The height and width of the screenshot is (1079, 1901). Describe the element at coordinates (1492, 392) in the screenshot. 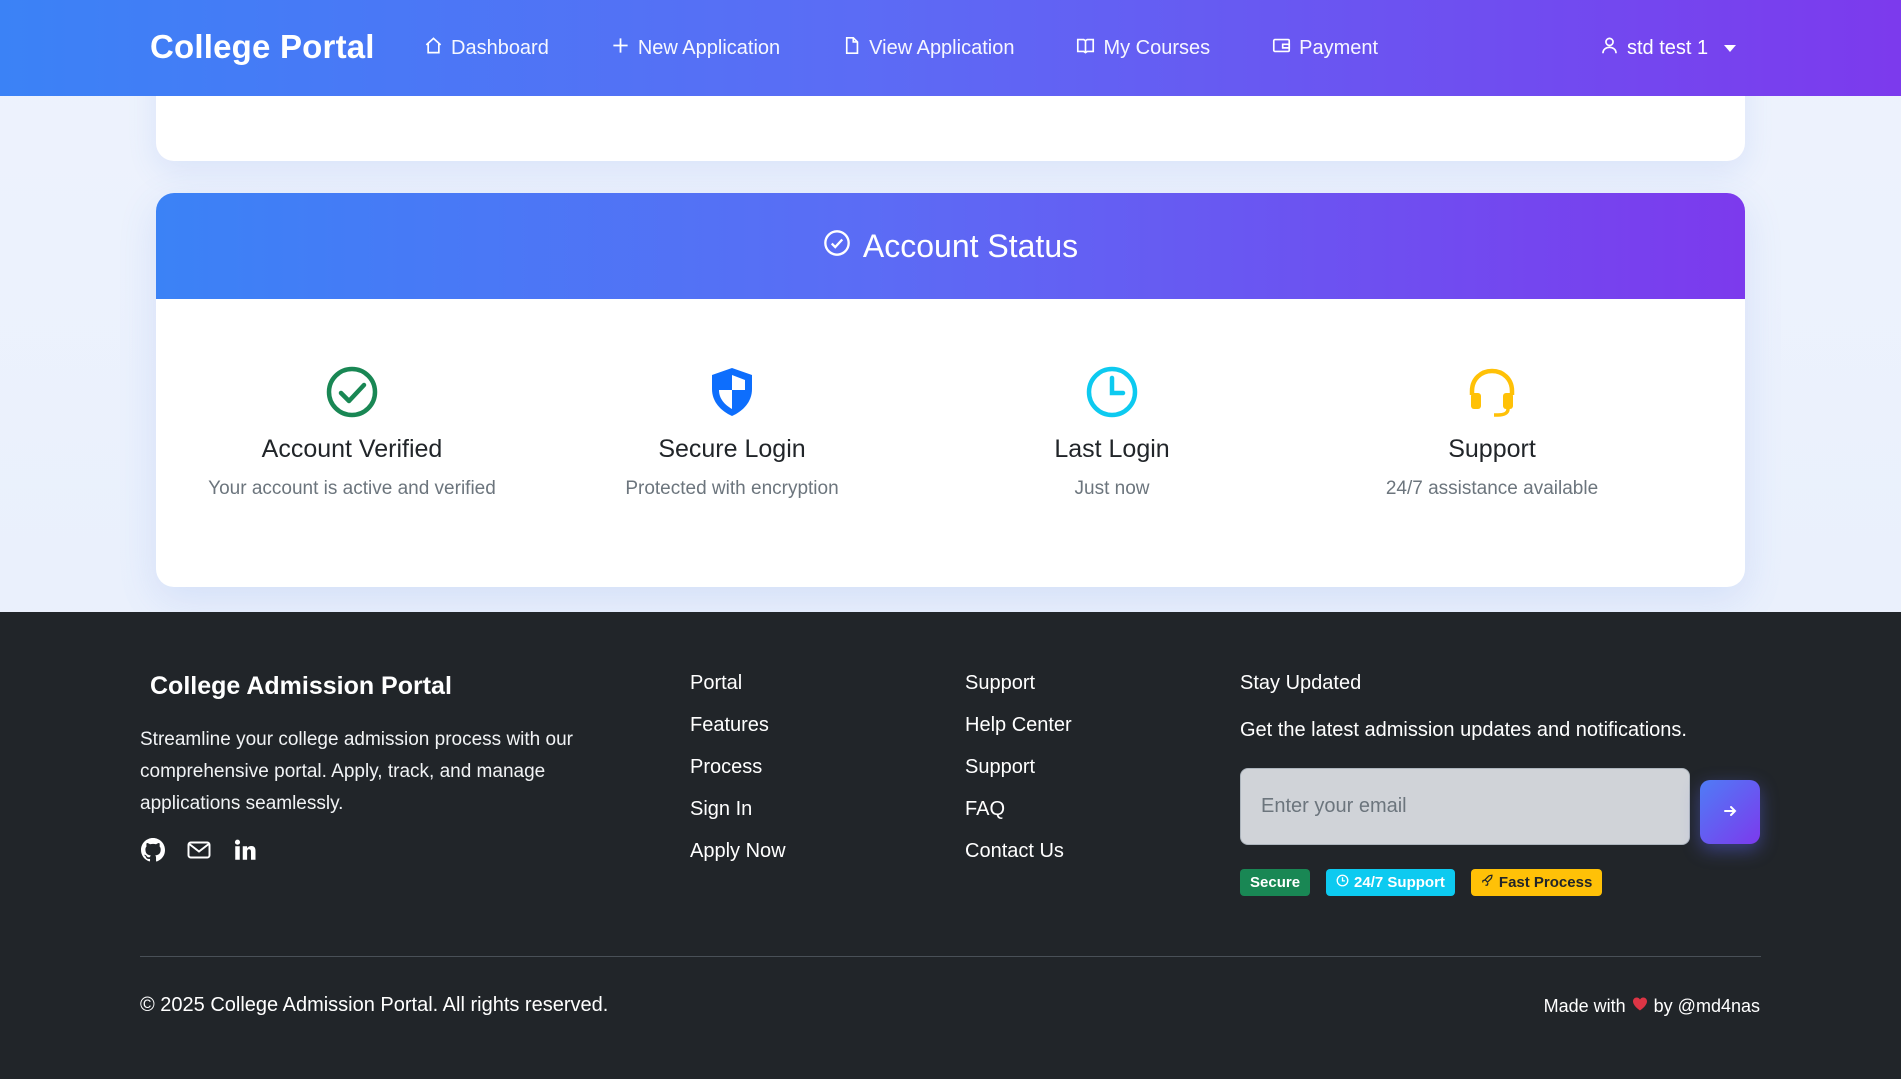

I see `headset-icon` at that location.